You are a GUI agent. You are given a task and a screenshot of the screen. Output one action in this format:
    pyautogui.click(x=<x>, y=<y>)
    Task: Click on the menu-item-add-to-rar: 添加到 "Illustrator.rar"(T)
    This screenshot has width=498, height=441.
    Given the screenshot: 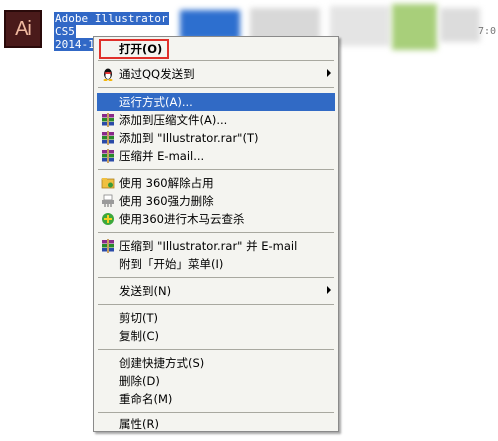 What is the action you would take?
    pyautogui.click(x=216, y=138)
    